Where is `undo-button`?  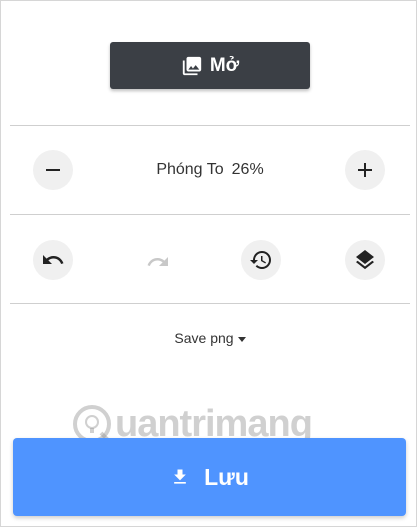 undo-button is located at coordinates (53, 260).